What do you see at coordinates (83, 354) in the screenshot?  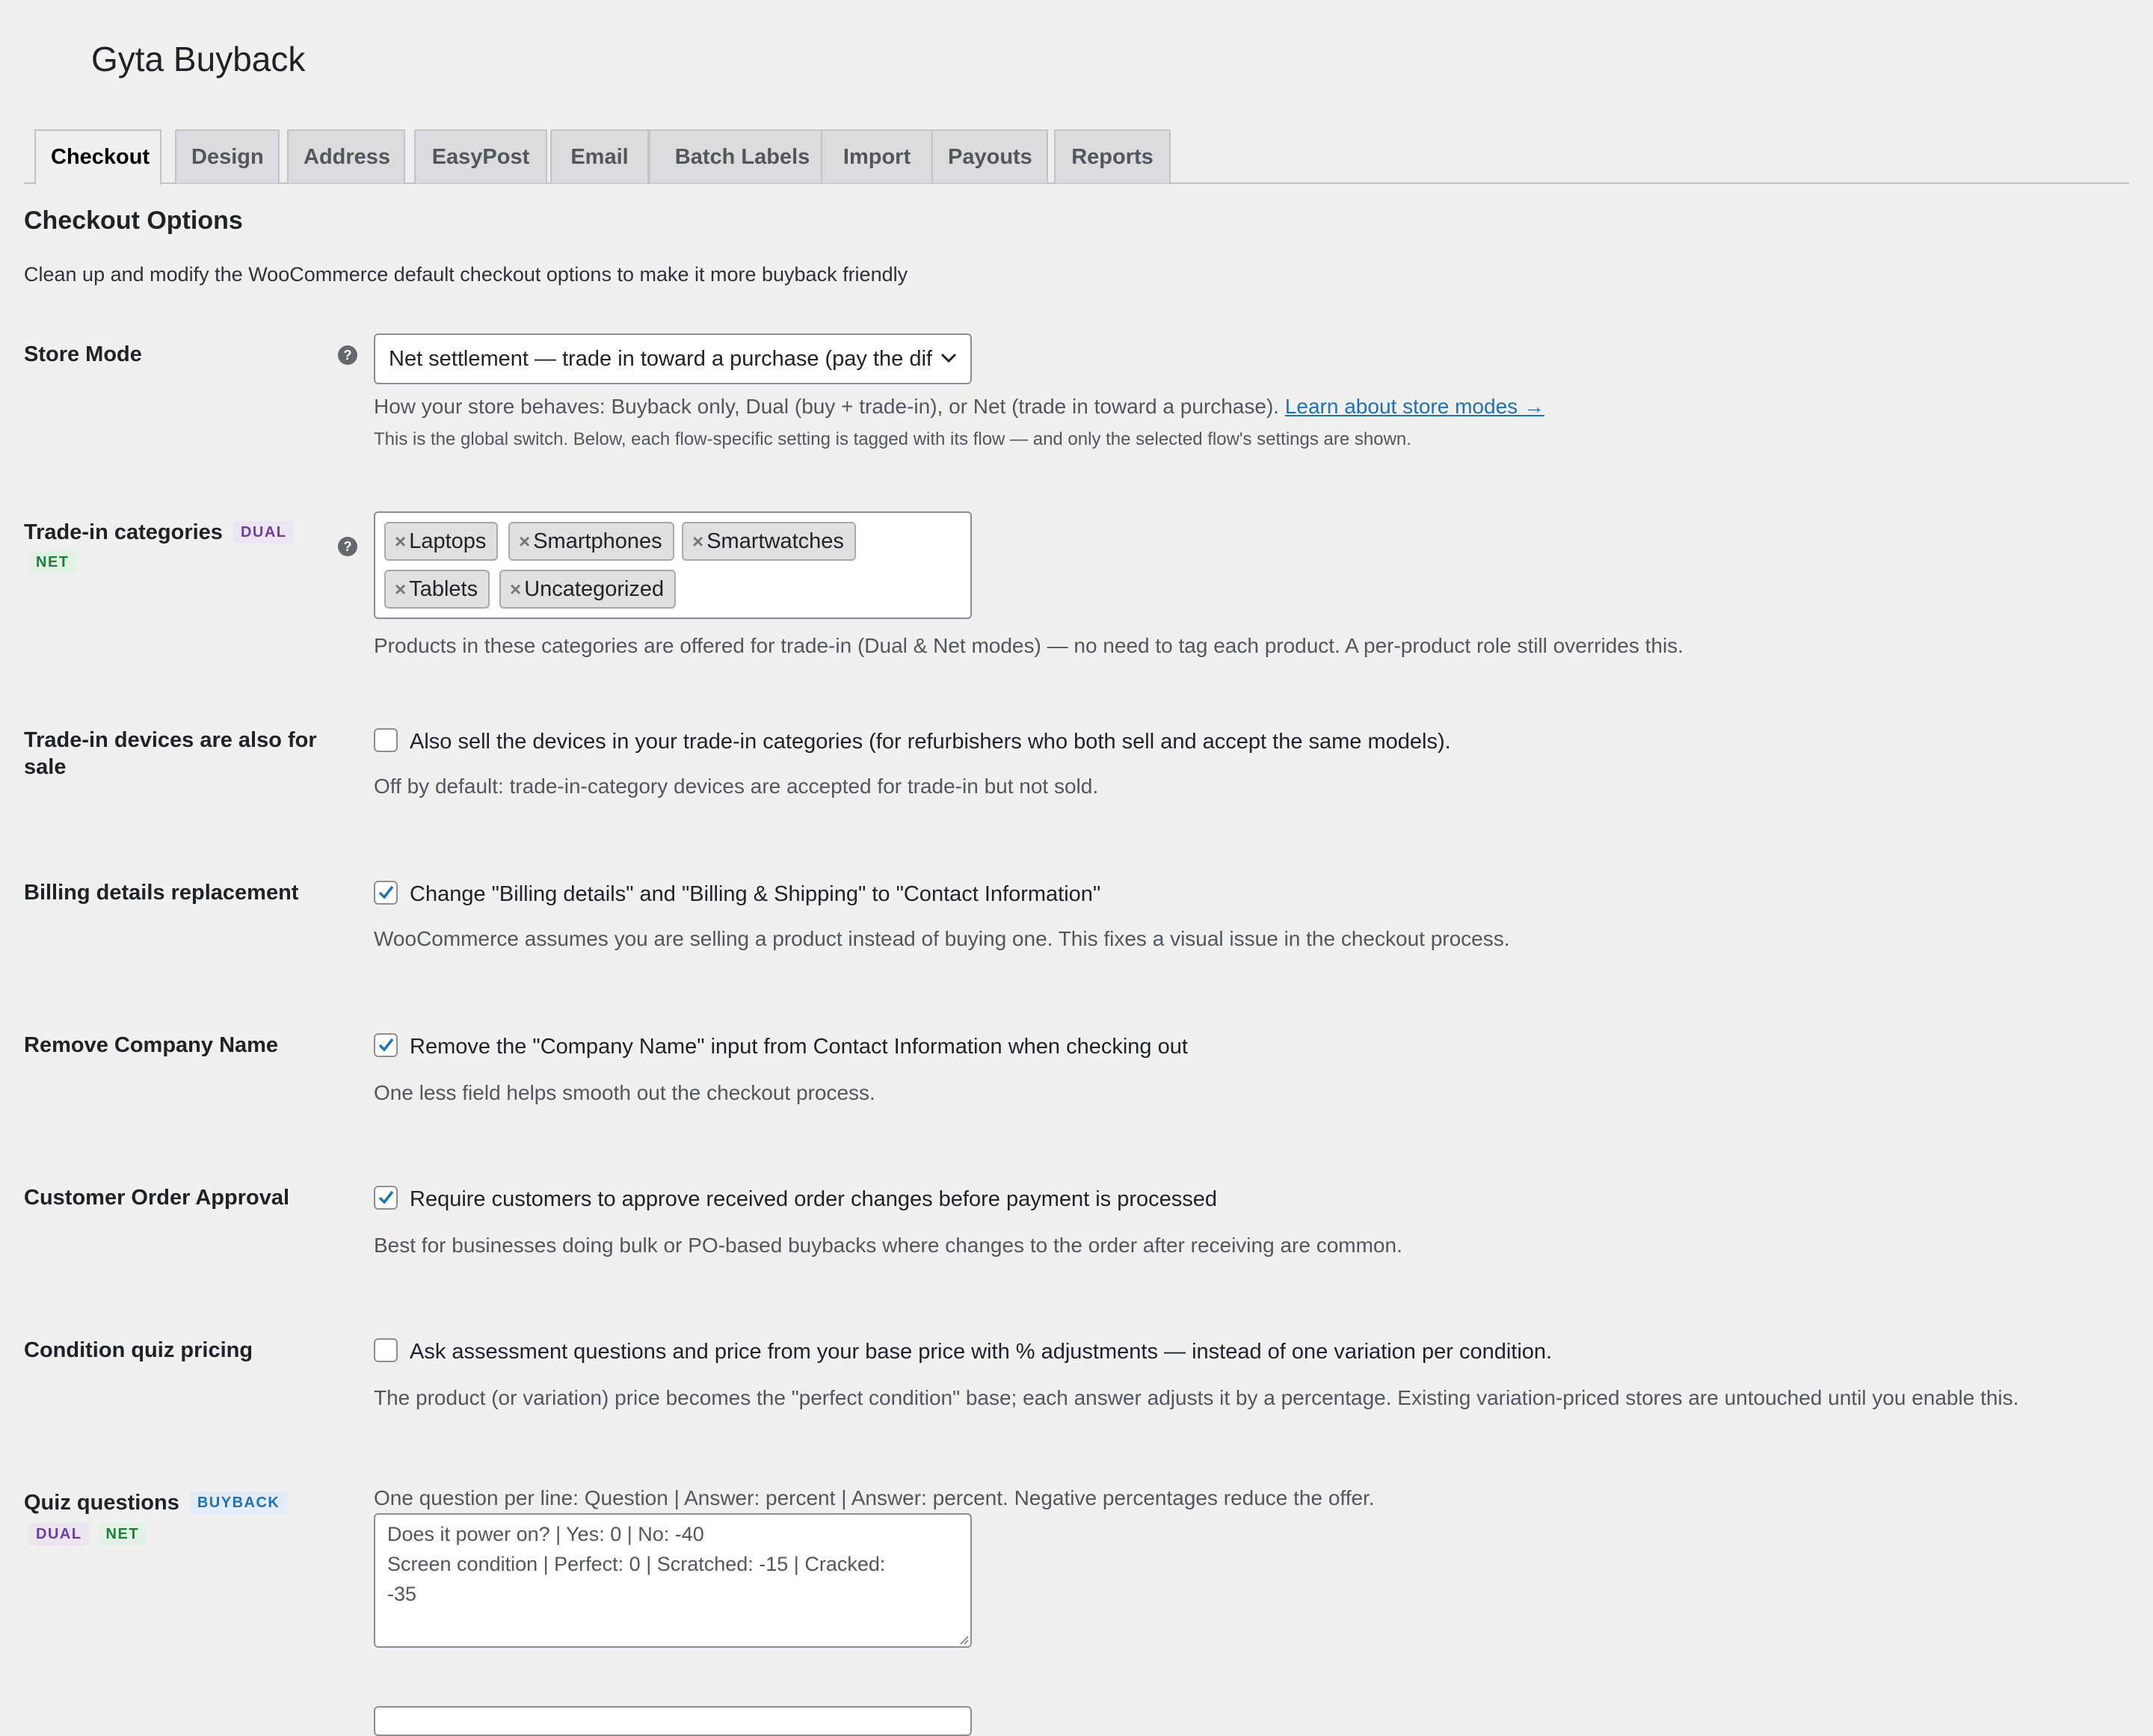 I see `store-mode-label: Store Mode` at bounding box center [83, 354].